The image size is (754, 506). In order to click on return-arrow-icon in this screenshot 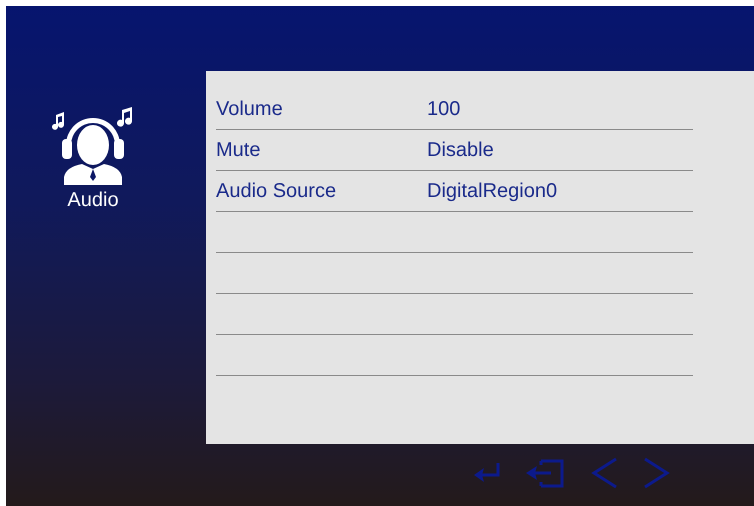, I will do `click(487, 473)`.